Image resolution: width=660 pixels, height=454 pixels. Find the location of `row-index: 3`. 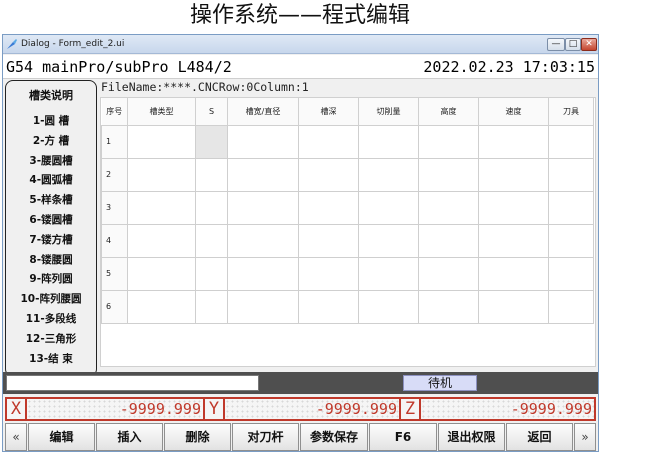

row-index: 3 is located at coordinates (114, 207).